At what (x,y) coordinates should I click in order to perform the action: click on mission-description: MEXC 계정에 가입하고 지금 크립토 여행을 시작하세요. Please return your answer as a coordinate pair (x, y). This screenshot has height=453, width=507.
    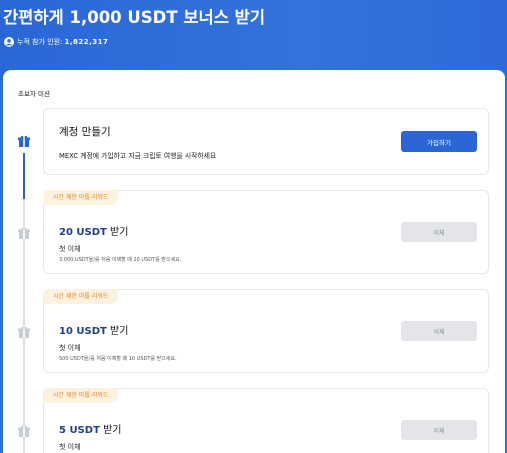
    Looking at the image, I should click on (138, 156).